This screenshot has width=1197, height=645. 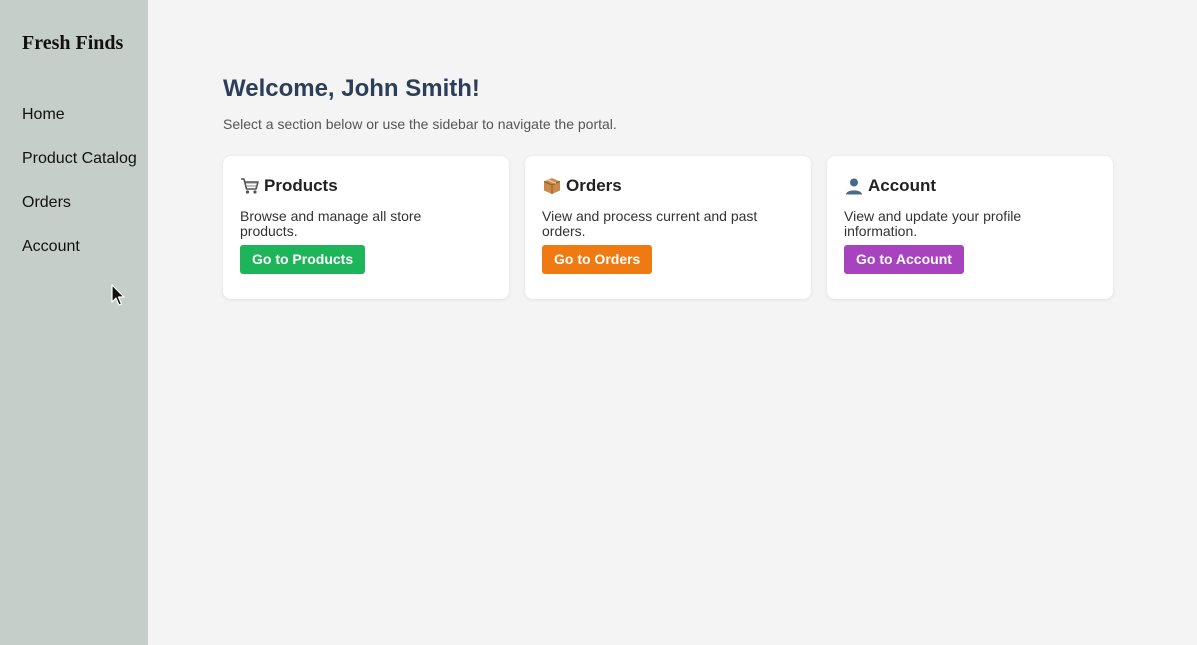 What do you see at coordinates (904, 259) in the screenshot?
I see `go-to-account-button: Go to Account` at bounding box center [904, 259].